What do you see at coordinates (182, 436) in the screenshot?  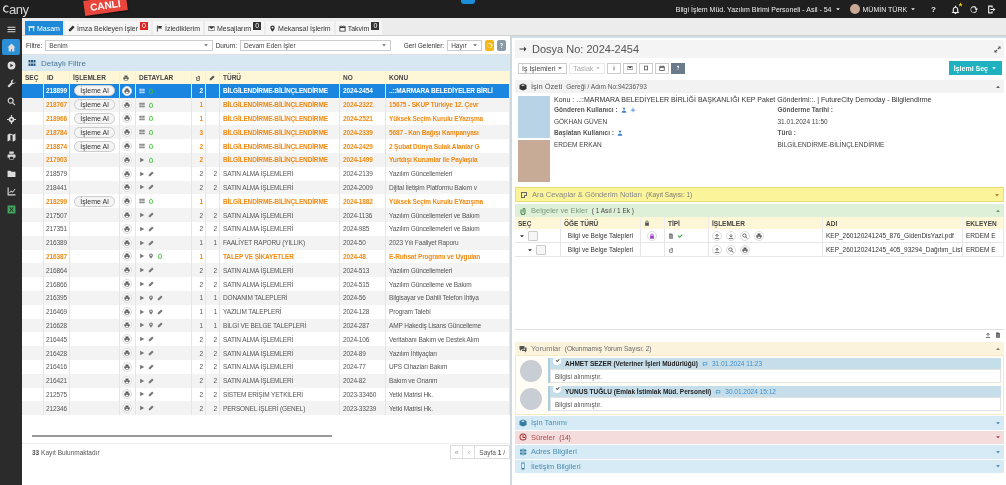 I see `horizontal-scrollbar` at bounding box center [182, 436].